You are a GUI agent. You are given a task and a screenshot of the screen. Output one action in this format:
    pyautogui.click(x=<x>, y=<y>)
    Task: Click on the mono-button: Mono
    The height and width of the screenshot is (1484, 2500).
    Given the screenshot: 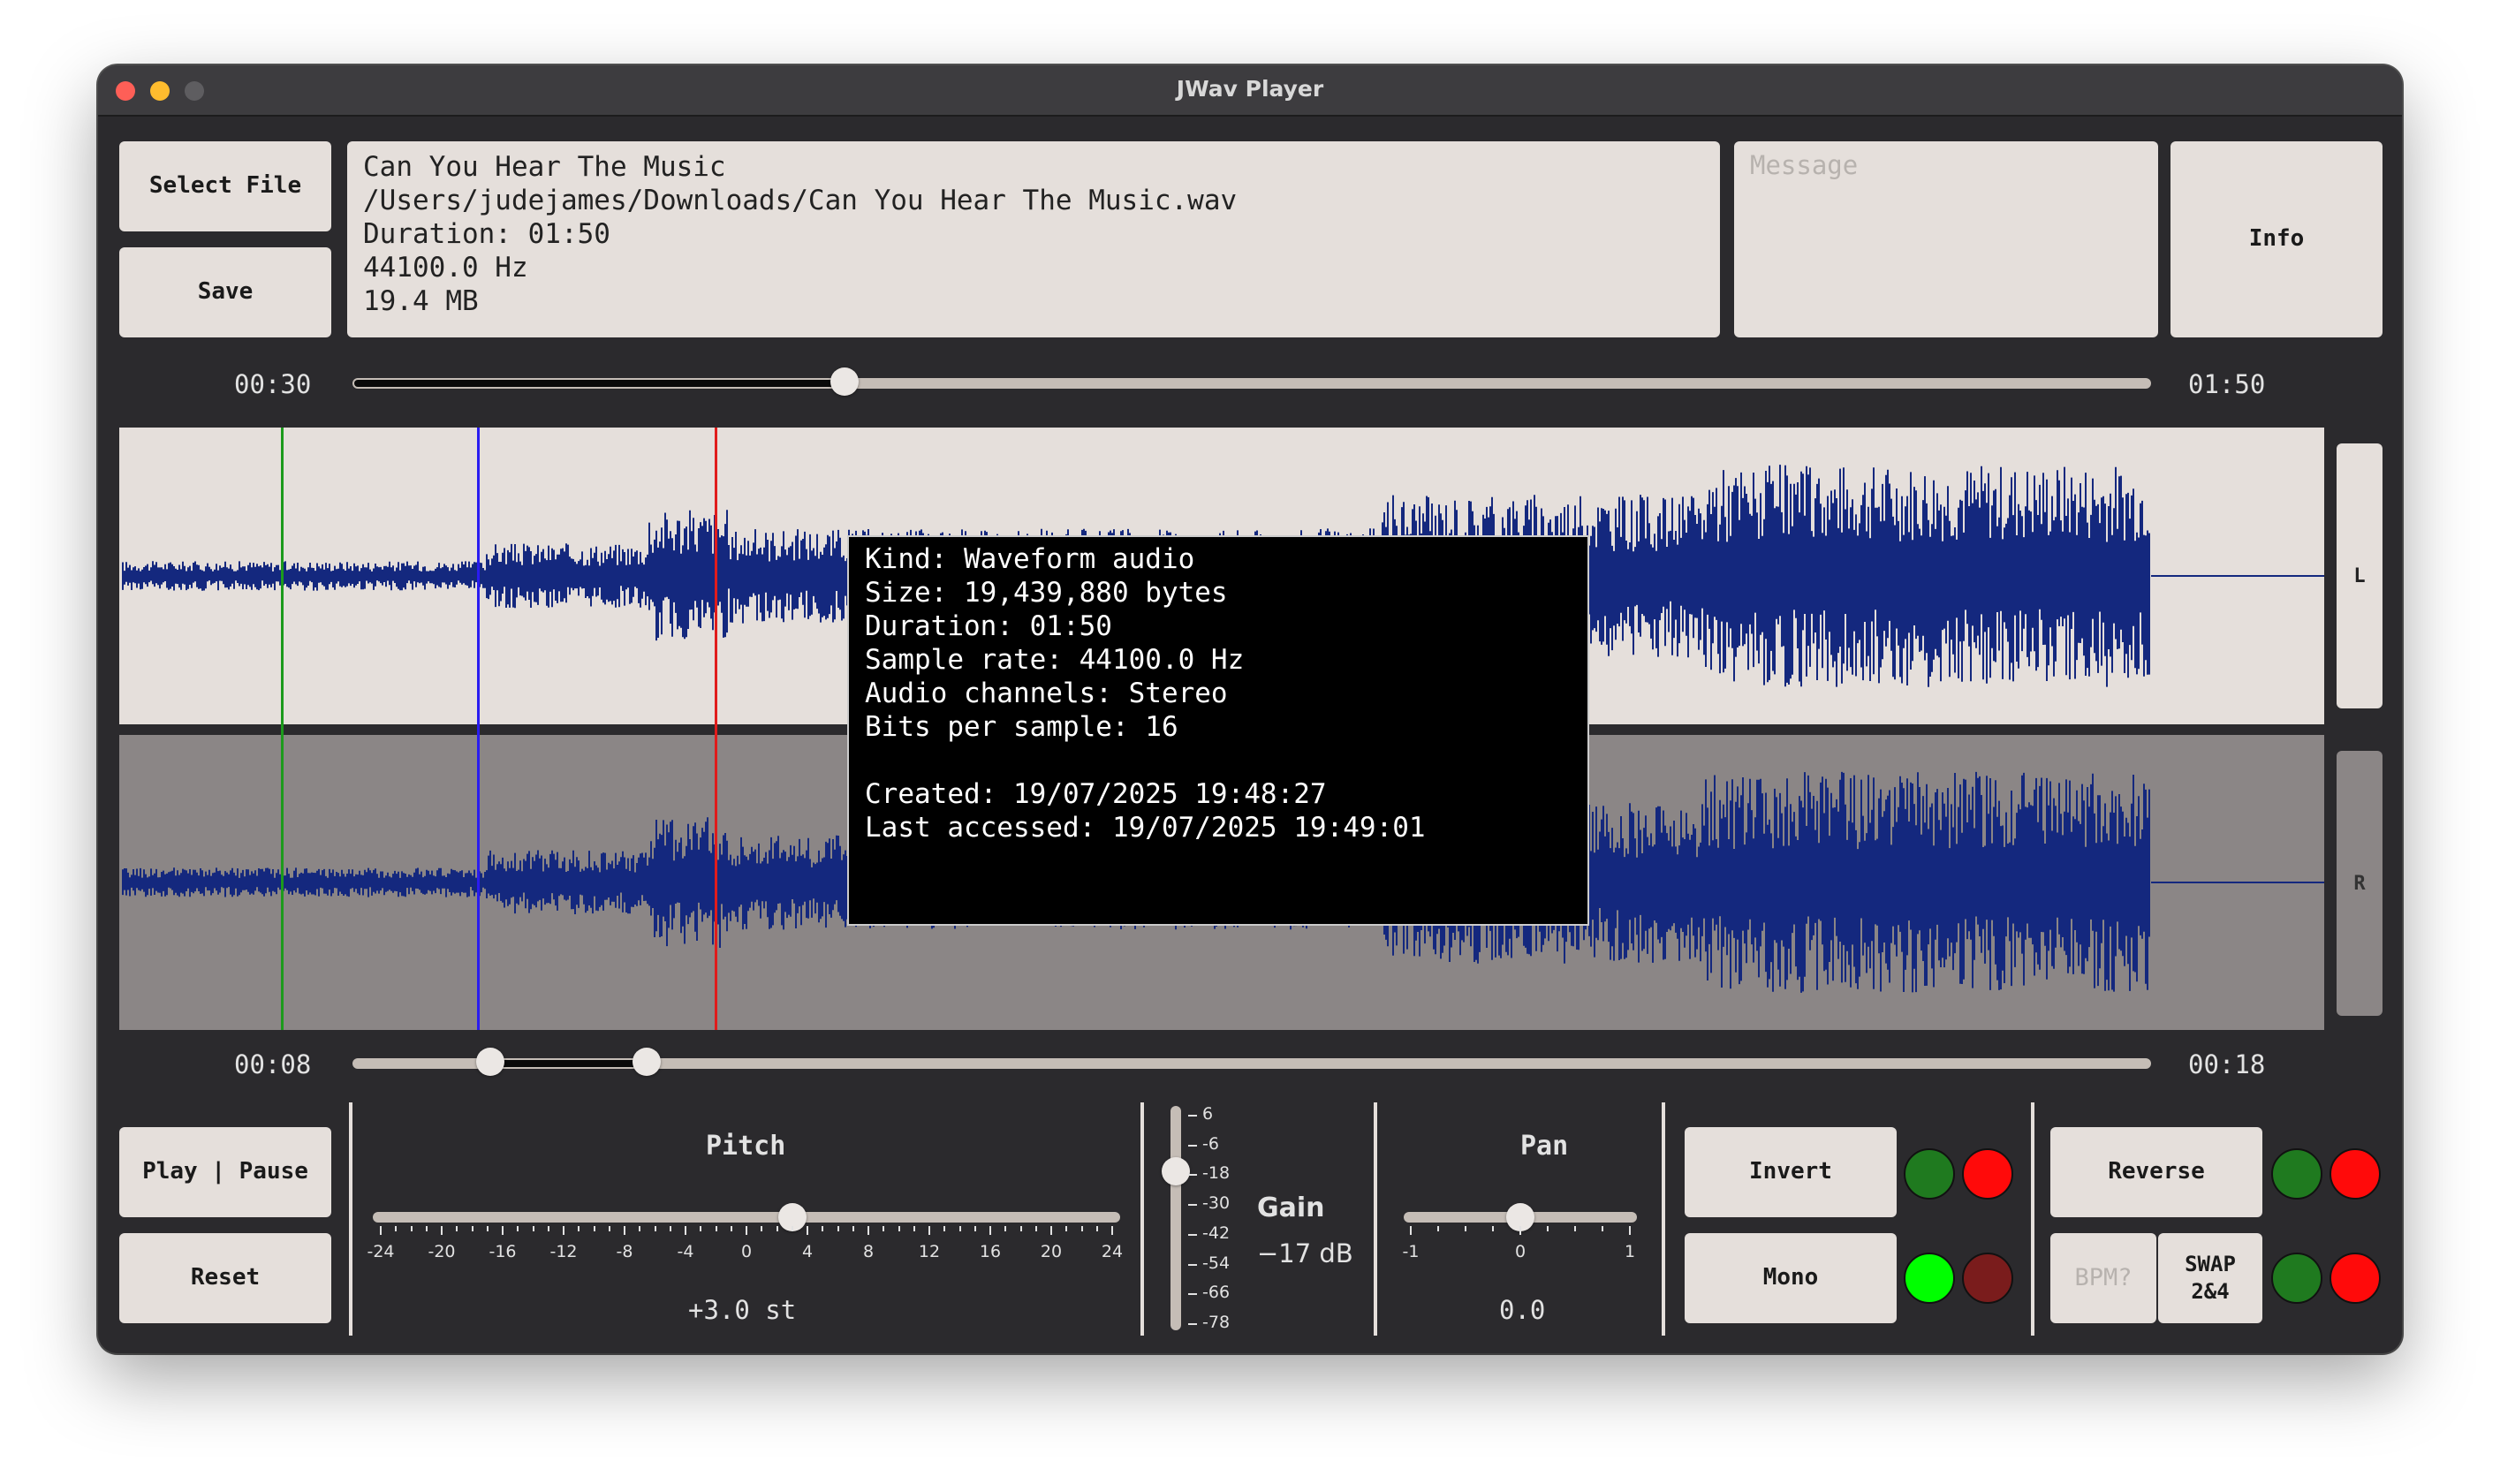 What is the action you would take?
    pyautogui.click(x=1791, y=1278)
    